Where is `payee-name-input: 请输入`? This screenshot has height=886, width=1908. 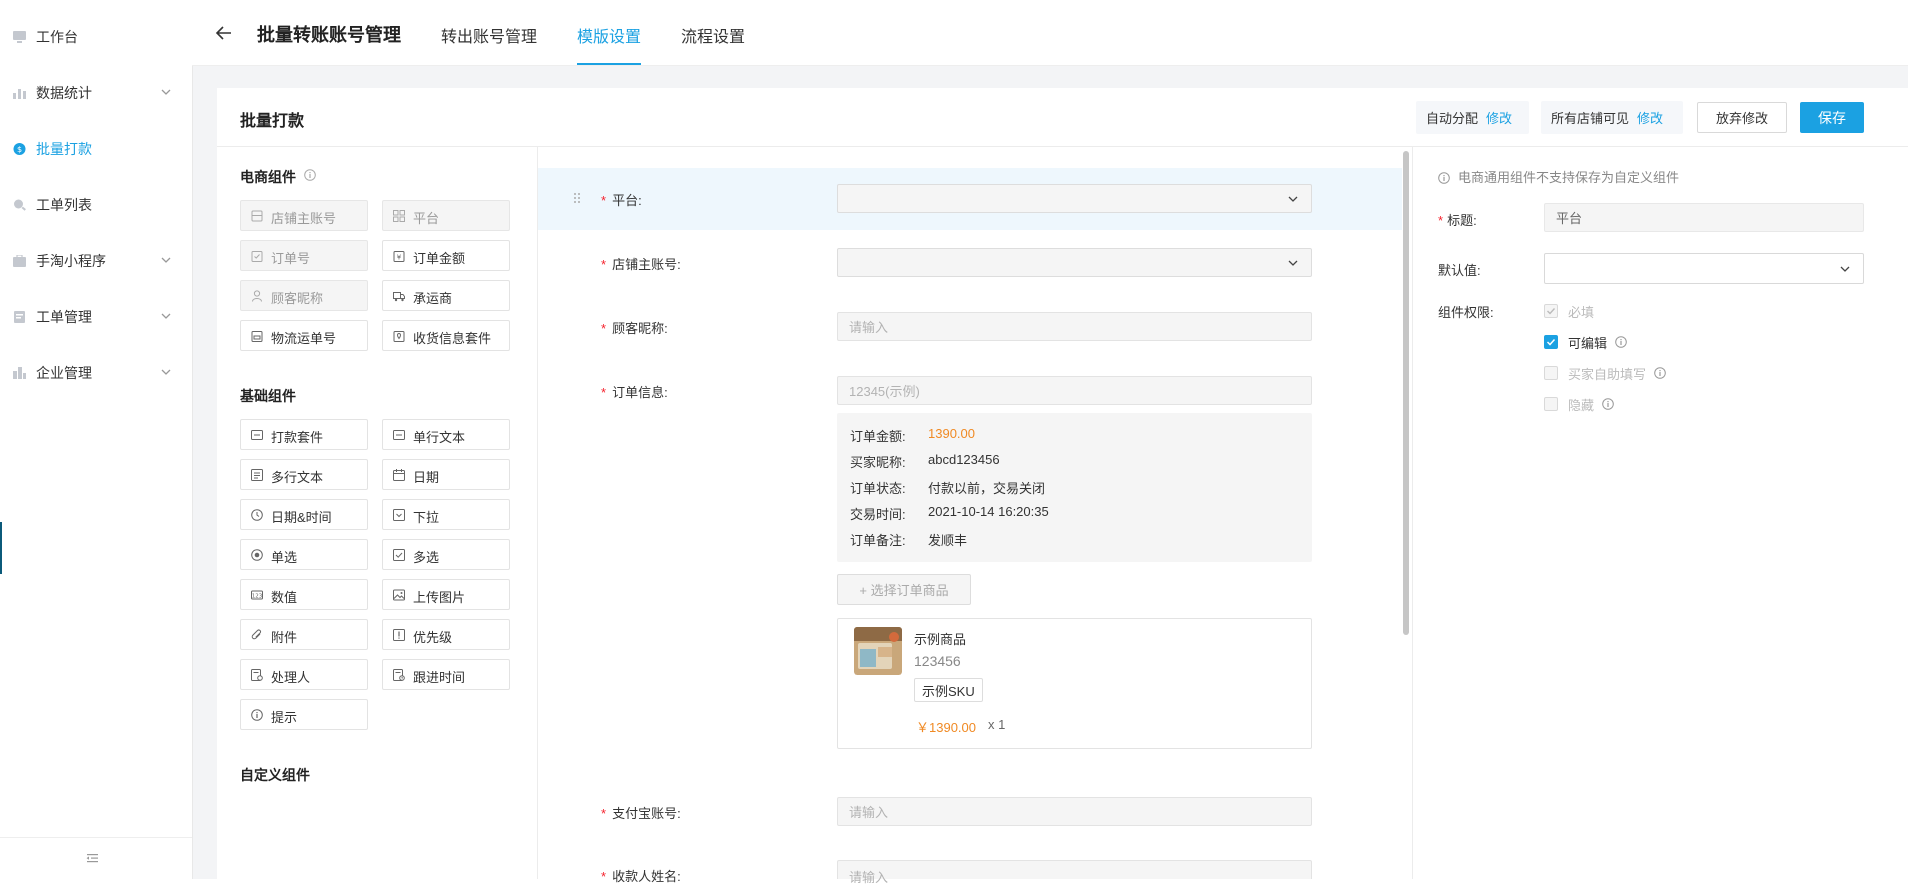
payee-name-input: 请输入 is located at coordinates (1074, 872).